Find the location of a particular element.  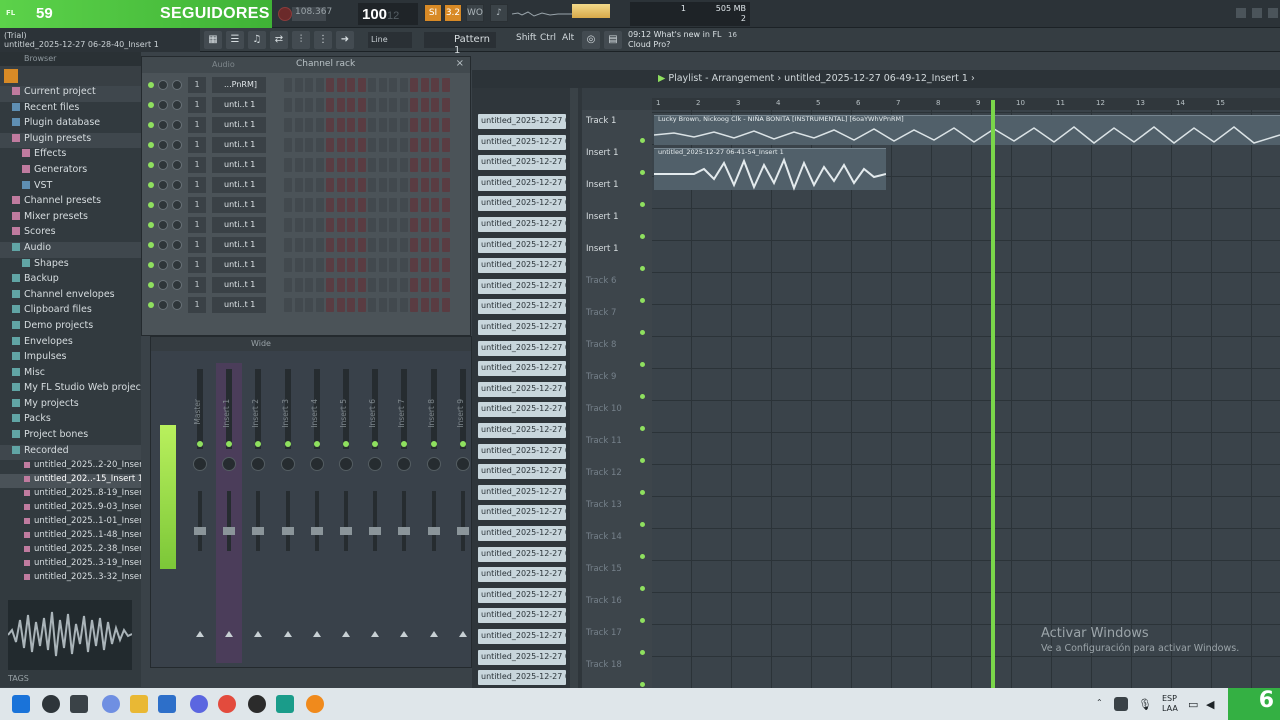

browser-item: Backup is located at coordinates (70, 281).